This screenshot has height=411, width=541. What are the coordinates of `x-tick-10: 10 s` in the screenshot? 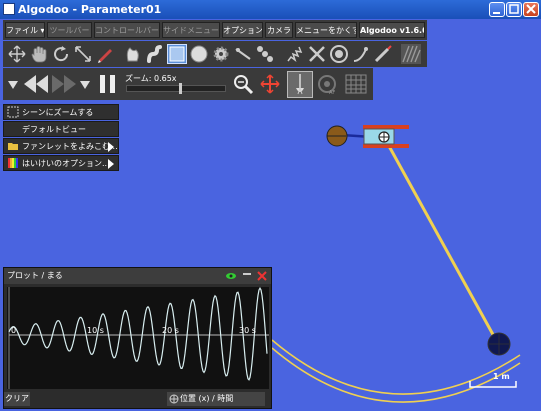 It's located at (95, 330).